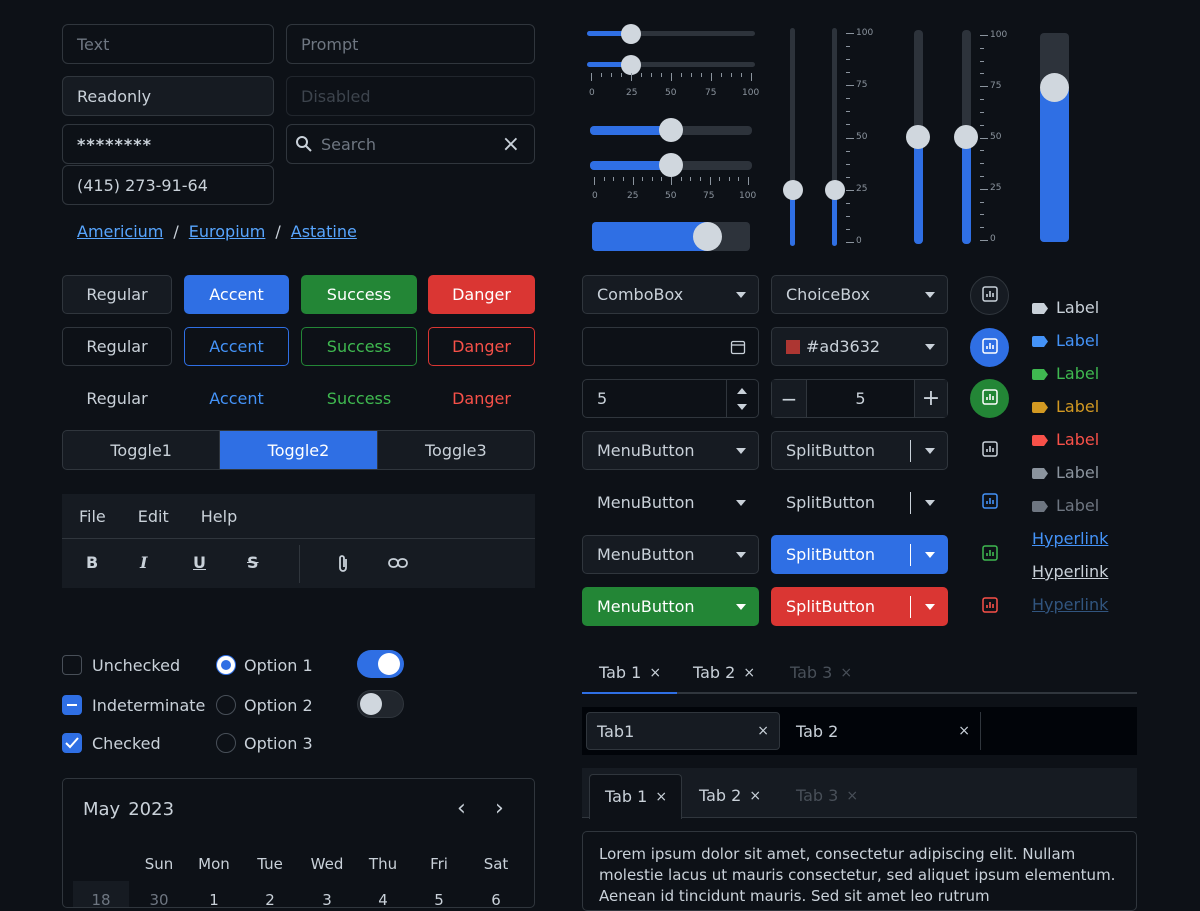 The height and width of the screenshot is (911, 1200). Describe the element at coordinates (670, 346) in the screenshot. I see `date-picker` at that location.